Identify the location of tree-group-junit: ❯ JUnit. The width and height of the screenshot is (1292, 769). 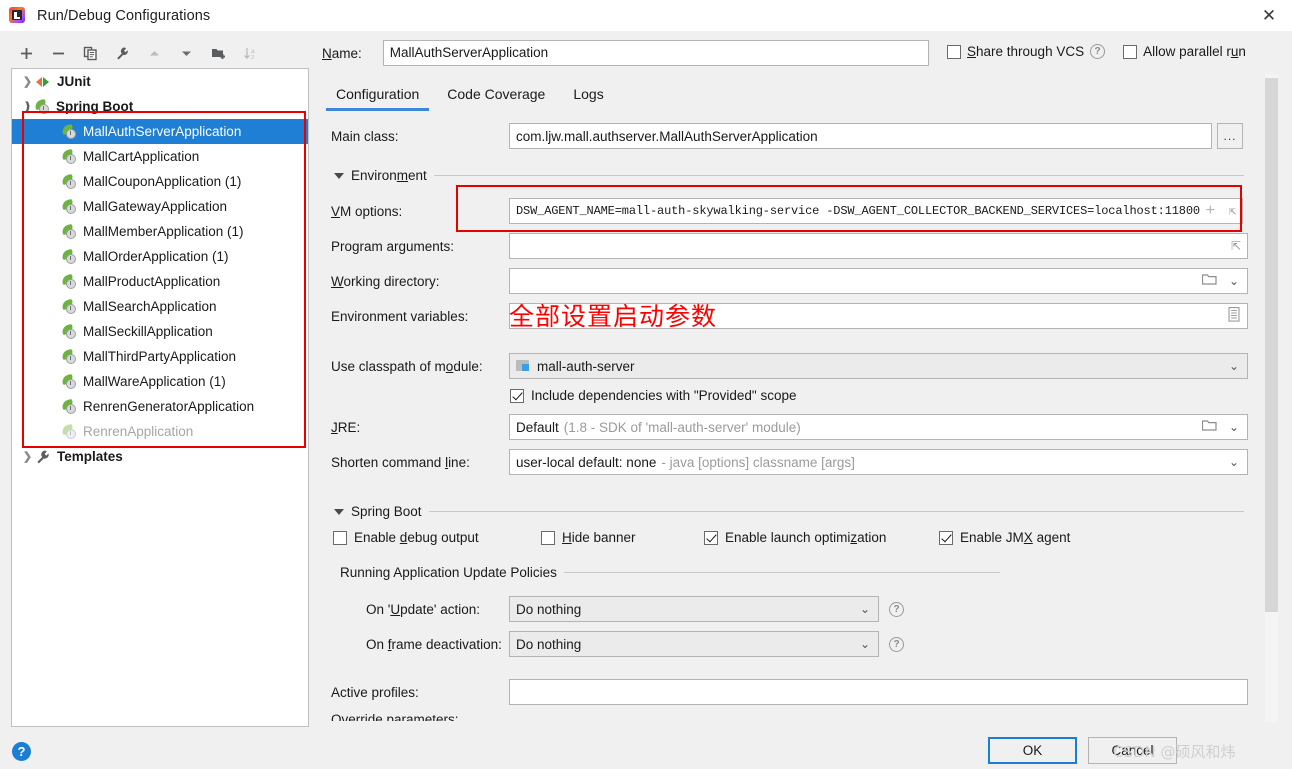
(160, 81).